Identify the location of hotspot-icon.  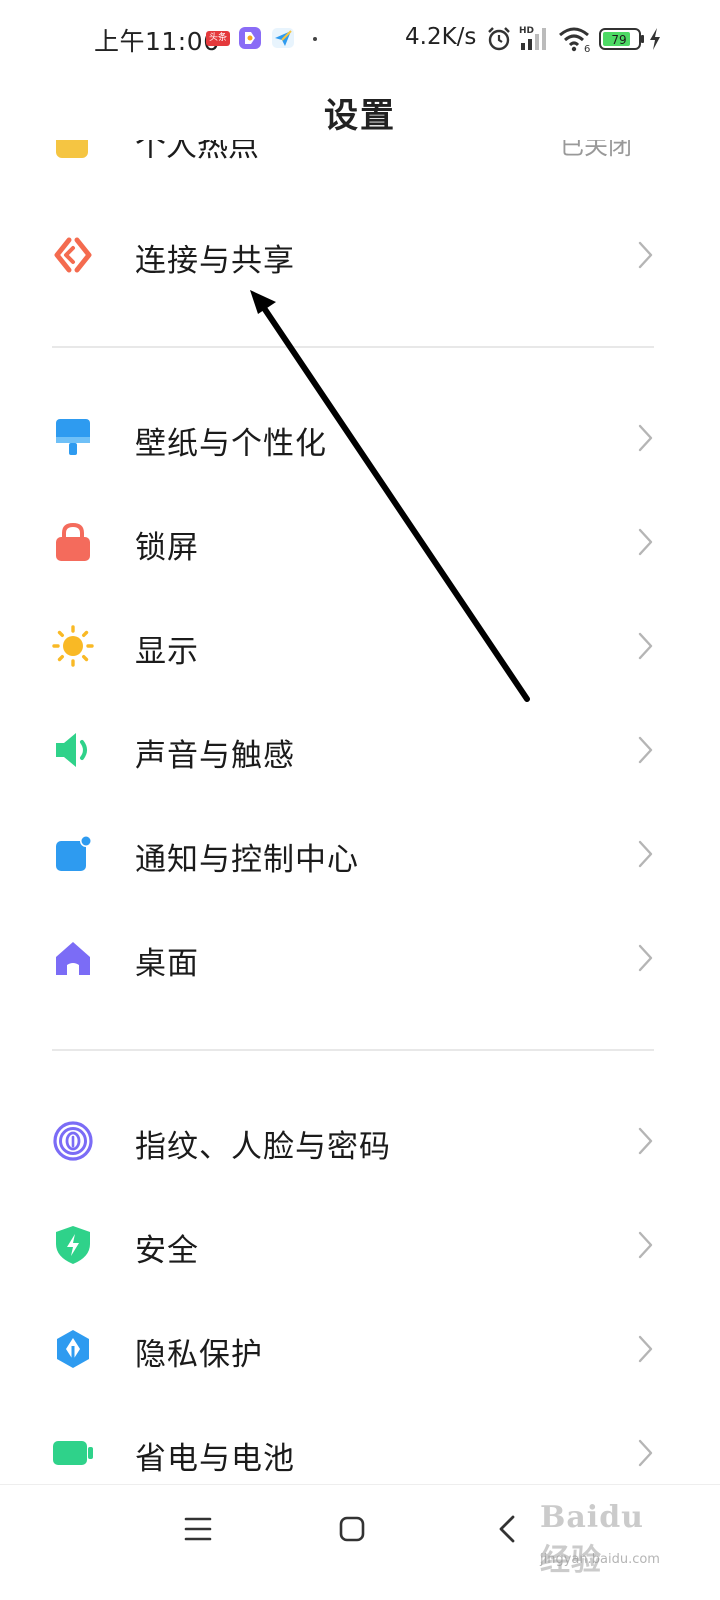
(72, 149).